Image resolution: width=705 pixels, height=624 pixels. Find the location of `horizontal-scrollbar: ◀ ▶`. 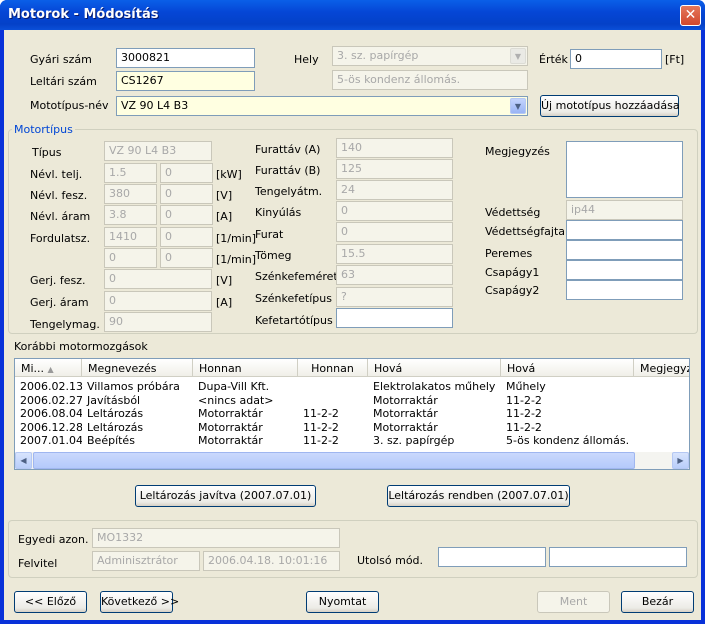

horizontal-scrollbar: ◀ ▶ is located at coordinates (352, 460).